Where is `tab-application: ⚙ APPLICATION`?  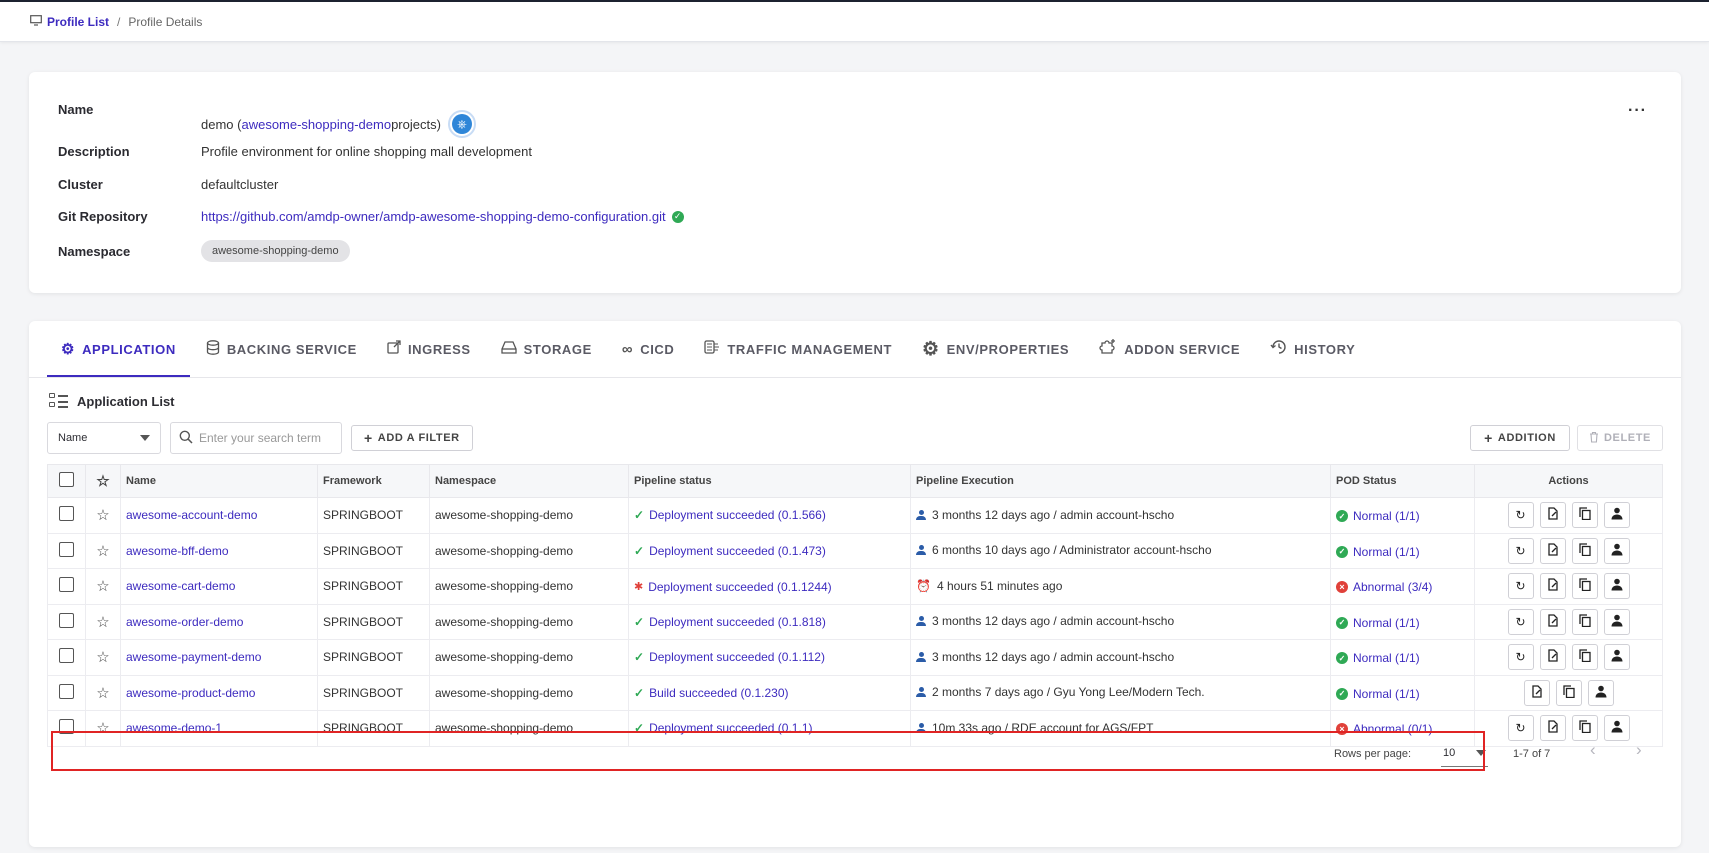
tab-application: ⚙ APPLICATION is located at coordinates (118, 349).